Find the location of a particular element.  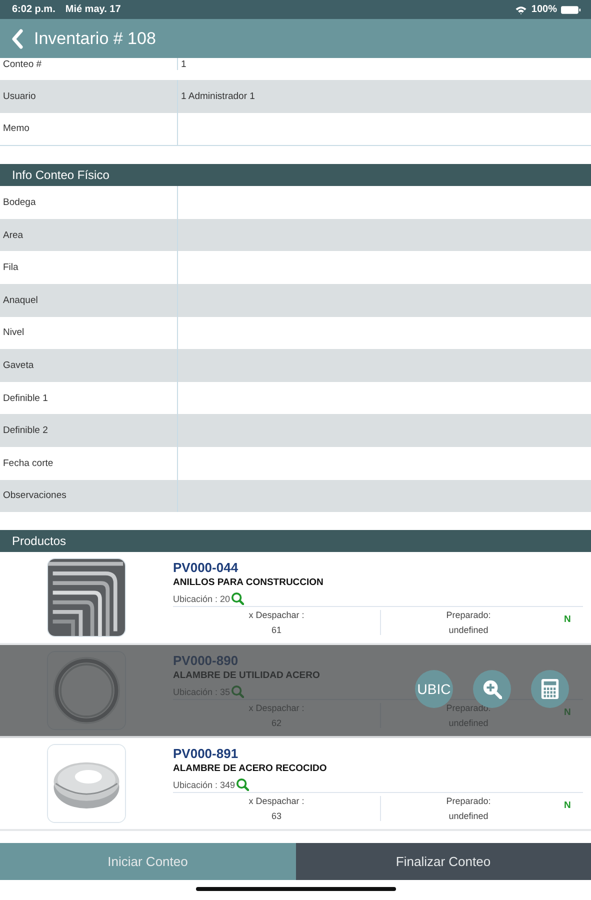

battery-text: 100% is located at coordinates (544, 9).